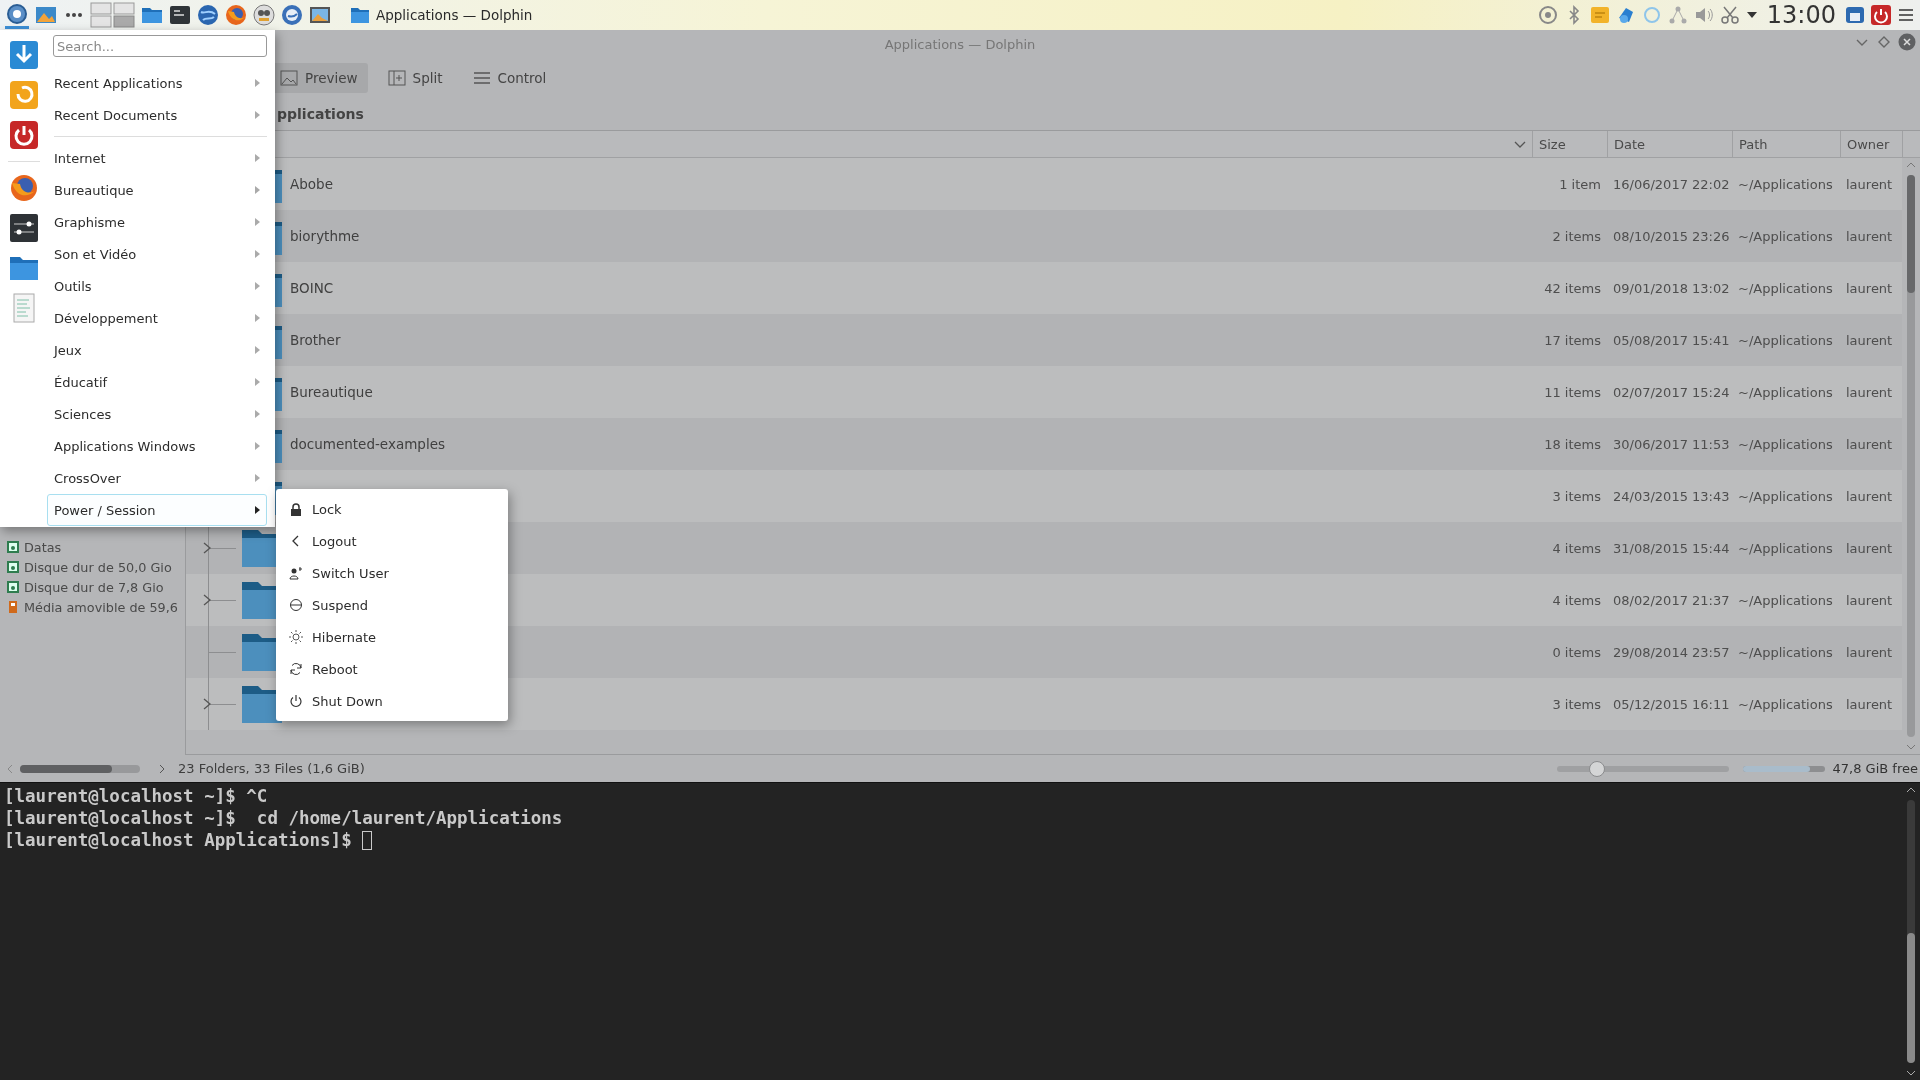 The width and height of the screenshot is (1920, 1080). I want to click on menu-item: Power / Session, so click(157, 510).